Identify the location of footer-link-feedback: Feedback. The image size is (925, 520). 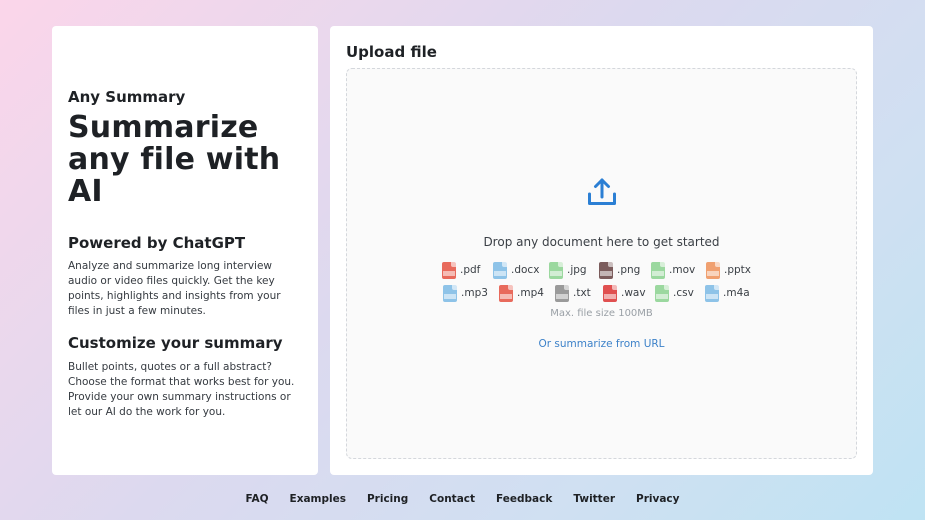
(524, 501).